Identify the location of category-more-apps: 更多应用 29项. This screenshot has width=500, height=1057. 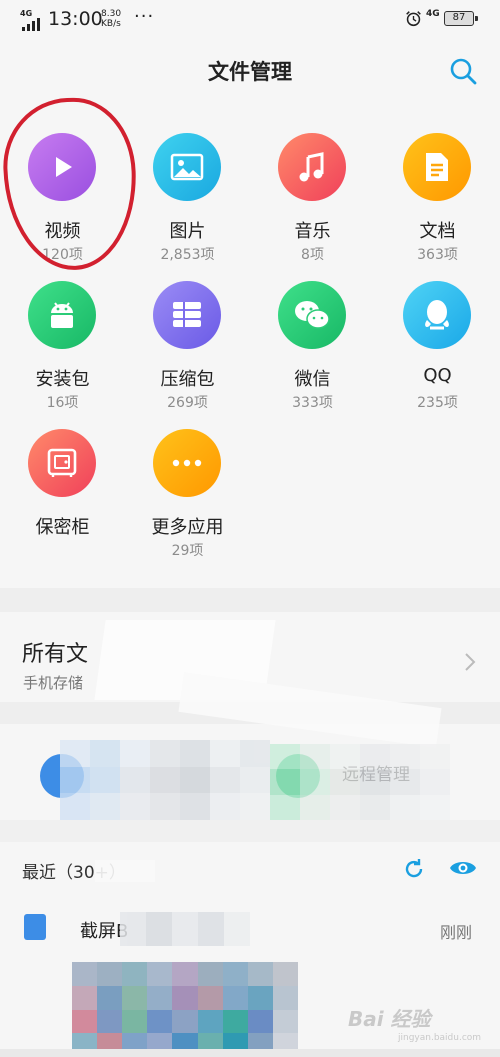
(187, 479).